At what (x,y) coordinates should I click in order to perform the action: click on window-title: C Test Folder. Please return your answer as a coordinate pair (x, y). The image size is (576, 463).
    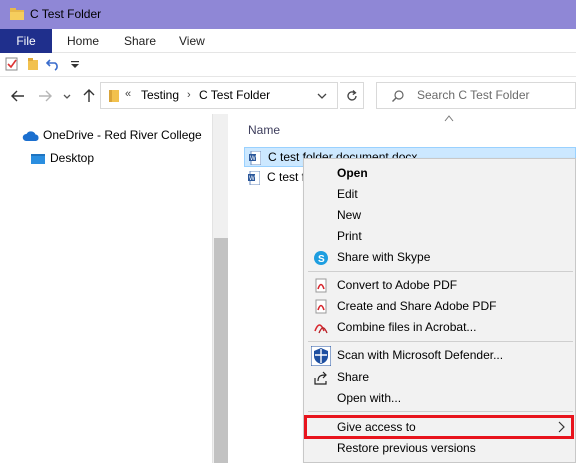
    Looking at the image, I should click on (66, 14).